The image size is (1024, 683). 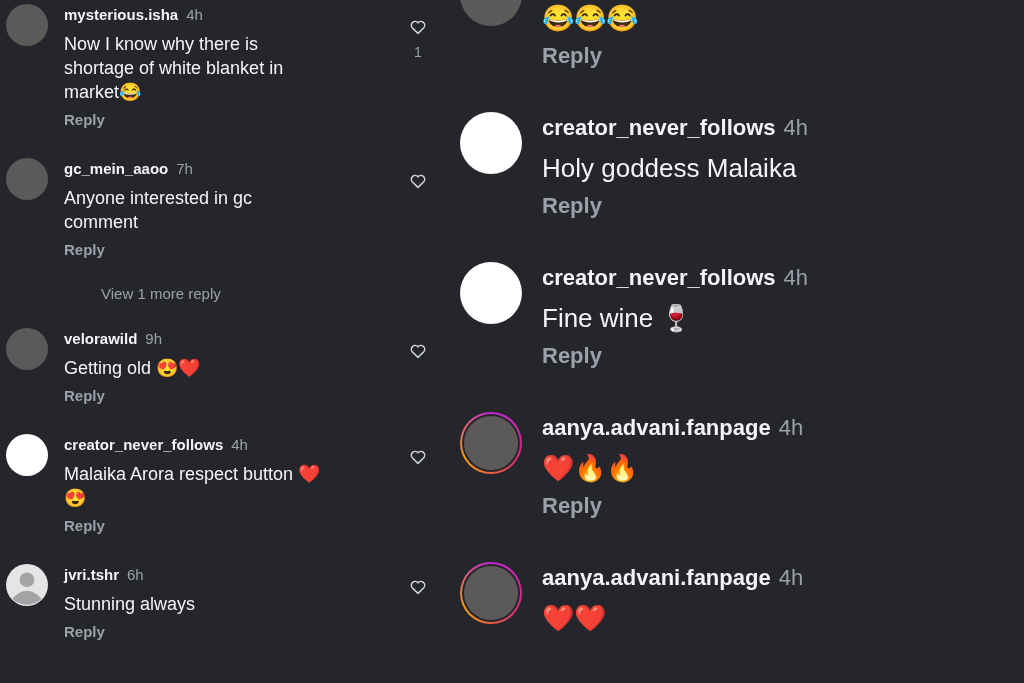 I want to click on comment-text: 😂😂😂, so click(x=590, y=18).